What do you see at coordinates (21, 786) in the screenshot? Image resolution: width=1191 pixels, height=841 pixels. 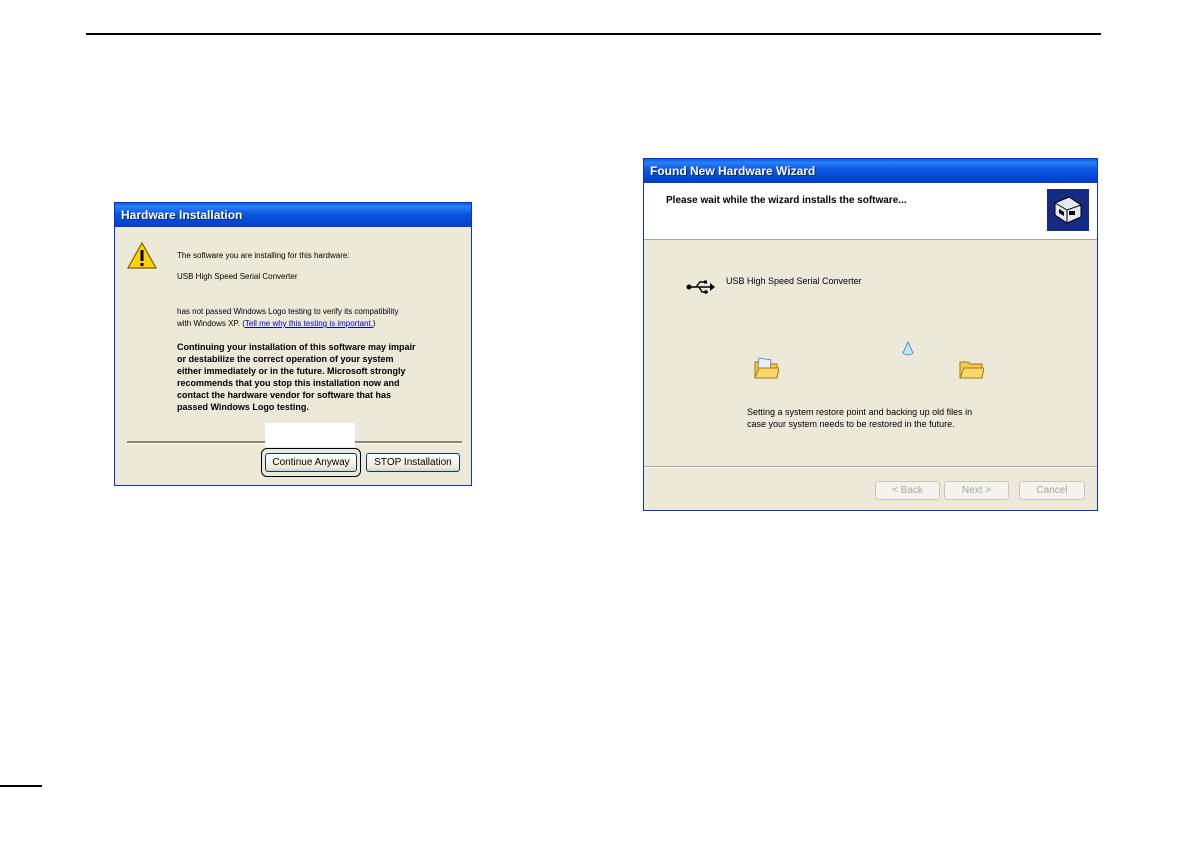 I see `page-corner-rule` at bounding box center [21, 786].